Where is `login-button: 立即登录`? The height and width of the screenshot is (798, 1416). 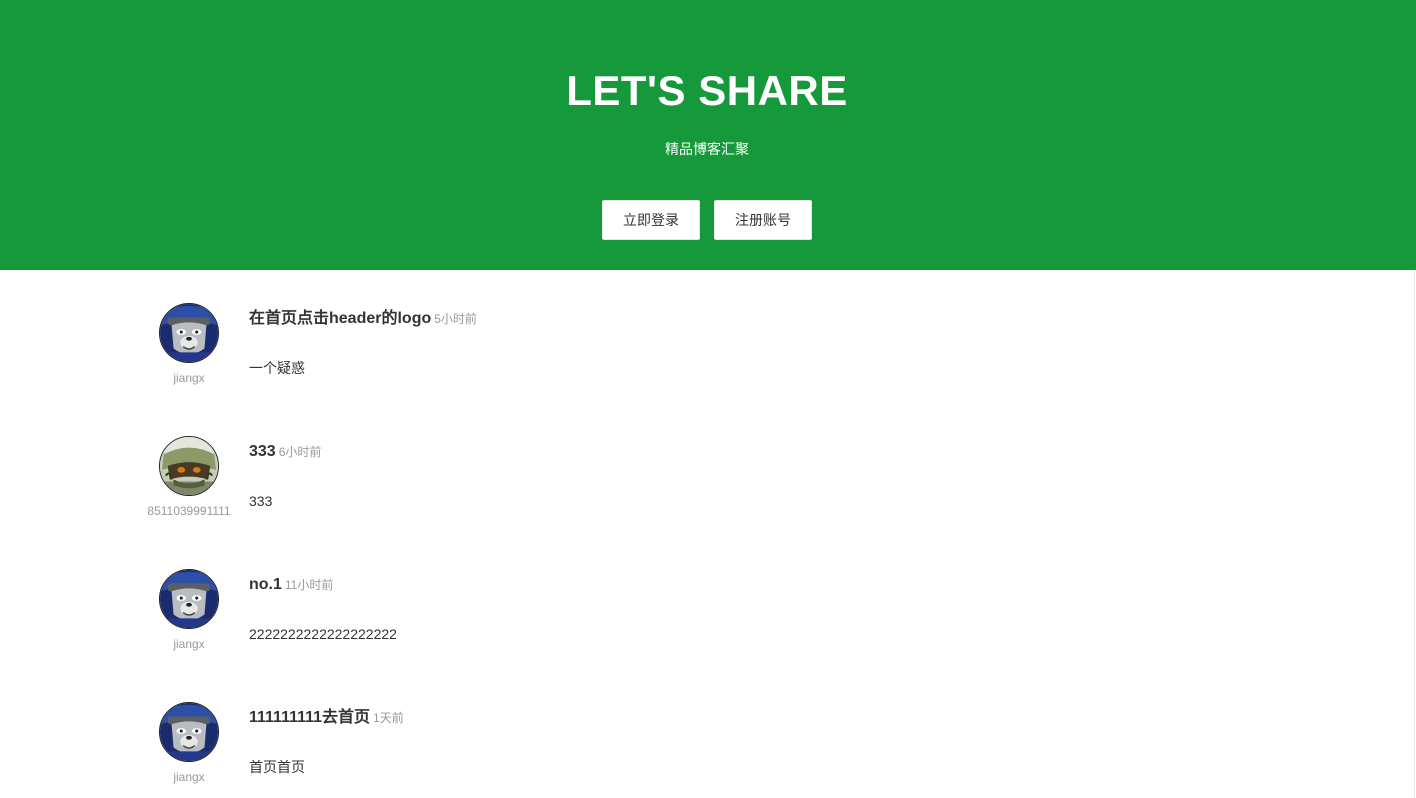 login-button: 立即登录 is located at coordinates (651, 220).